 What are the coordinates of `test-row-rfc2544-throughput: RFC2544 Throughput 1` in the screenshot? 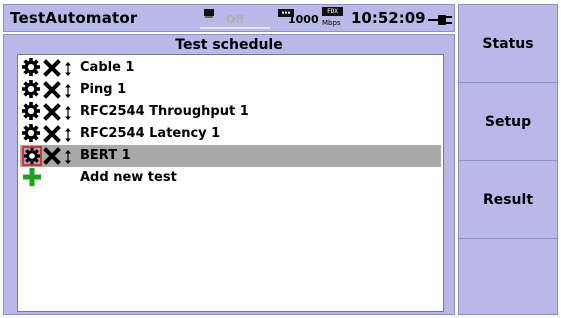 It's located at (230, 112).